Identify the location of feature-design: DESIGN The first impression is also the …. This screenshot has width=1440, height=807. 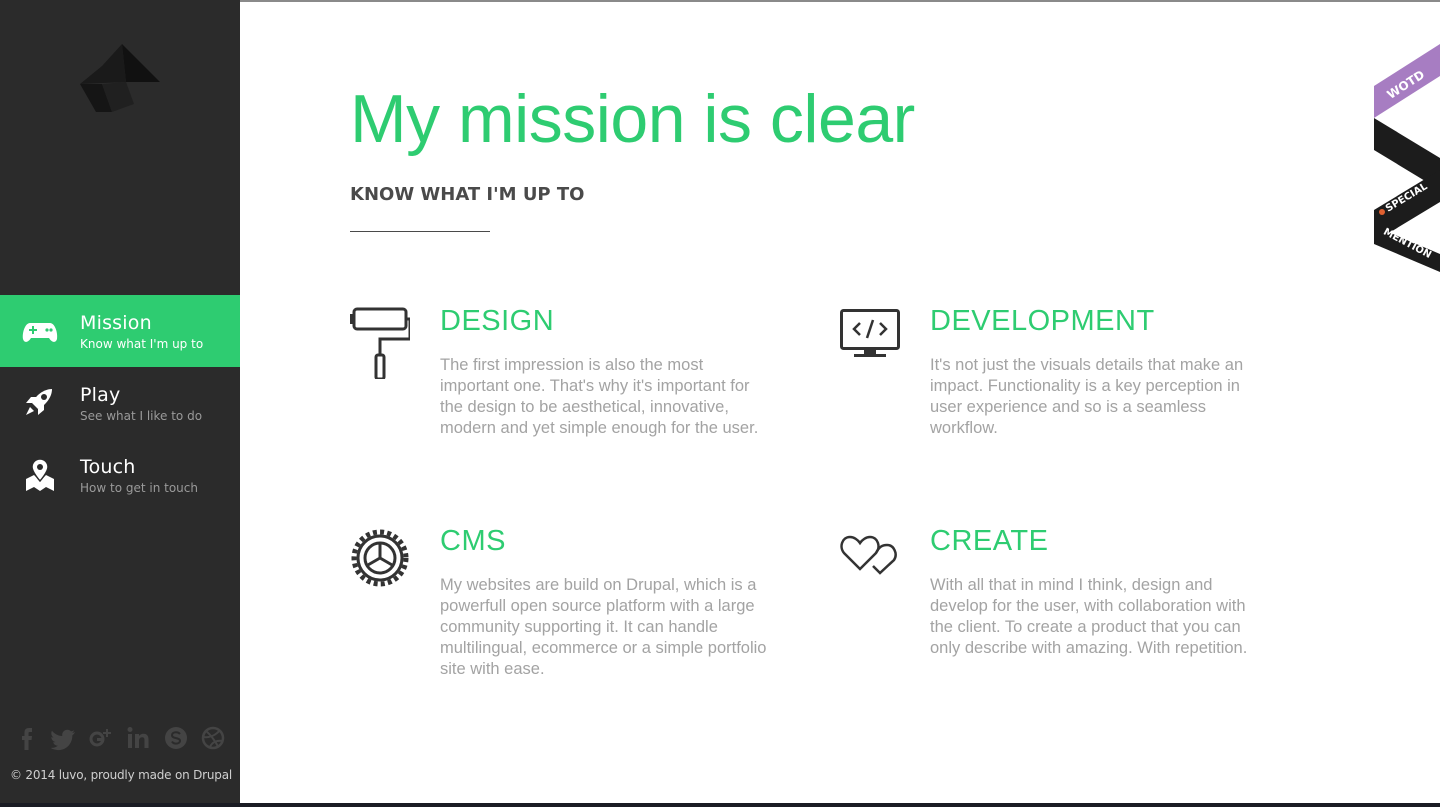
(560, 390).